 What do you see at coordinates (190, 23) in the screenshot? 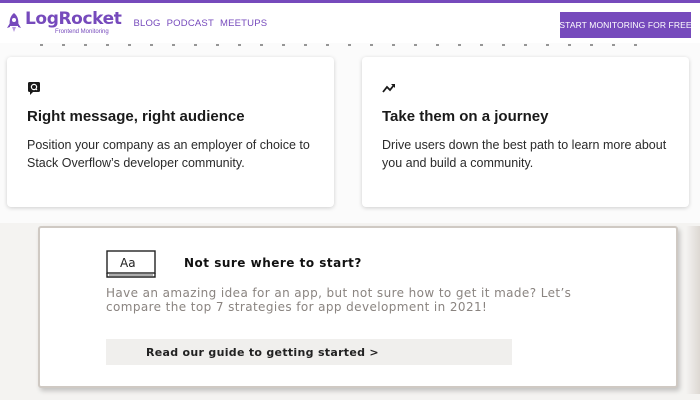
I see `nav-link-podcast: PODCAST` at bounding box center [190, 23].